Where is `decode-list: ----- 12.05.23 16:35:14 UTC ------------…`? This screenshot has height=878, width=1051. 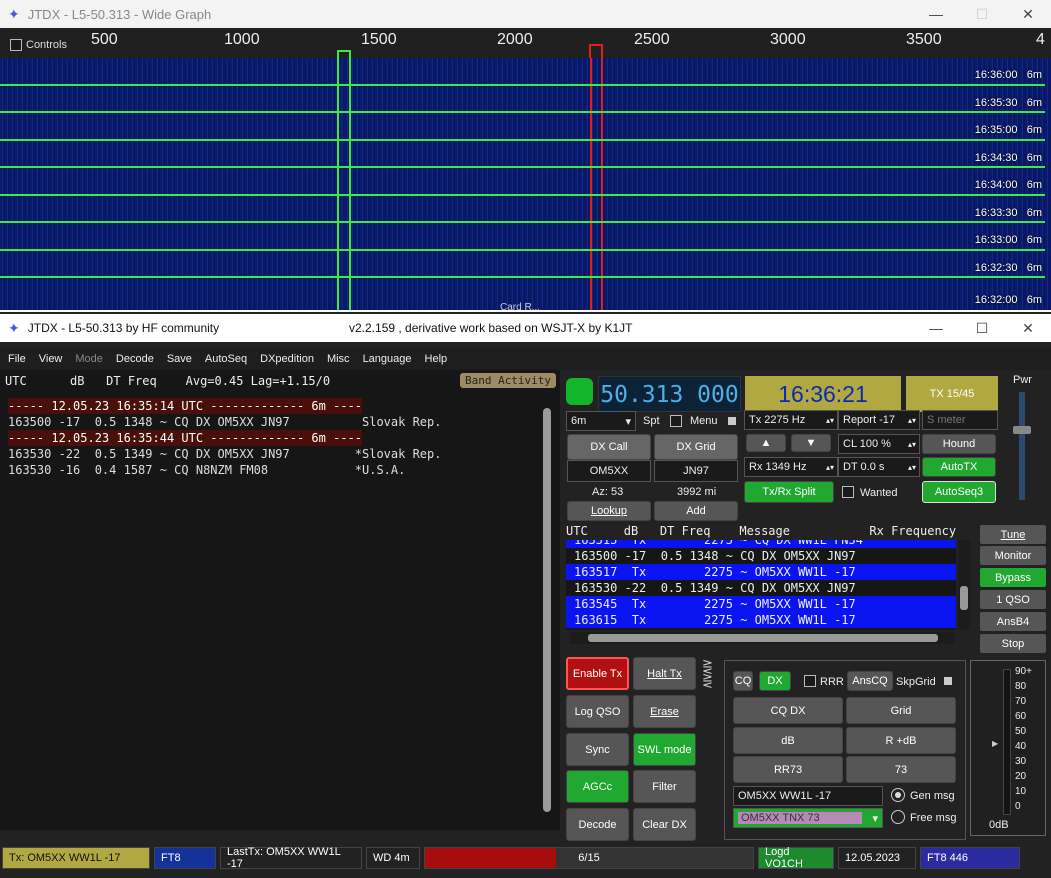
decode-list: ----- 12.05.23 16:35:14 UTC ------------… is located at coordinates (273, 438).